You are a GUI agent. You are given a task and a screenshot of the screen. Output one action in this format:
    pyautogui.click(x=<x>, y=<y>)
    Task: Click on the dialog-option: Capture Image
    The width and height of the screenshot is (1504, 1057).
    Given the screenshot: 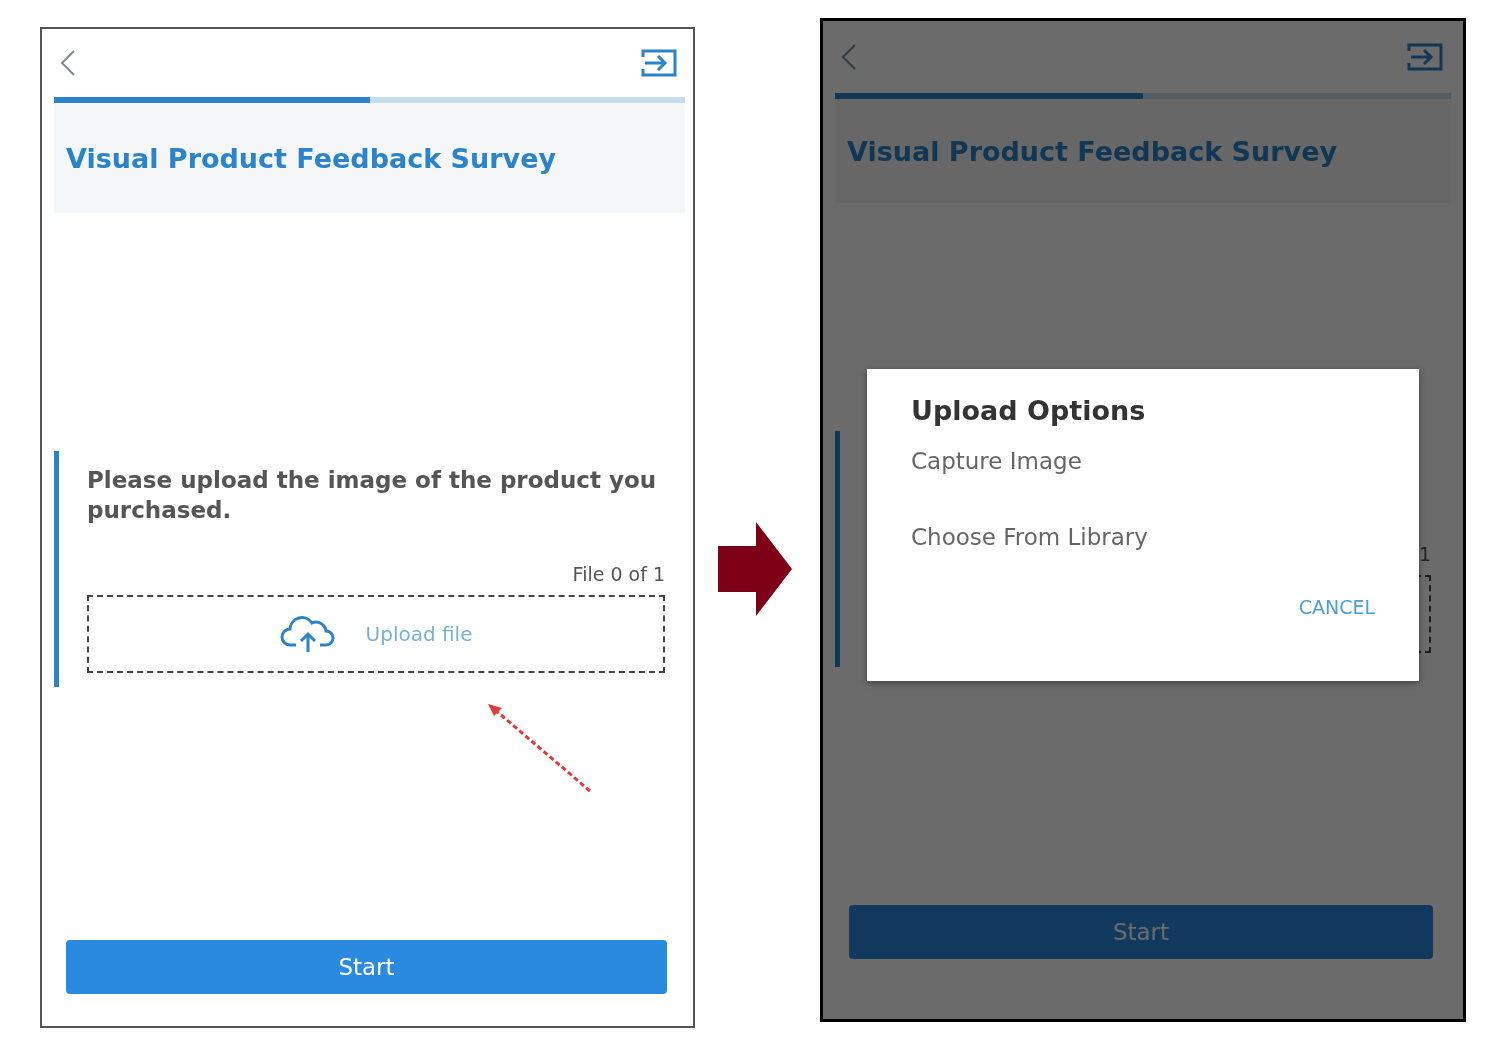 What is the action you would take?
    pyautogui.click(x=1143, y=486)
    